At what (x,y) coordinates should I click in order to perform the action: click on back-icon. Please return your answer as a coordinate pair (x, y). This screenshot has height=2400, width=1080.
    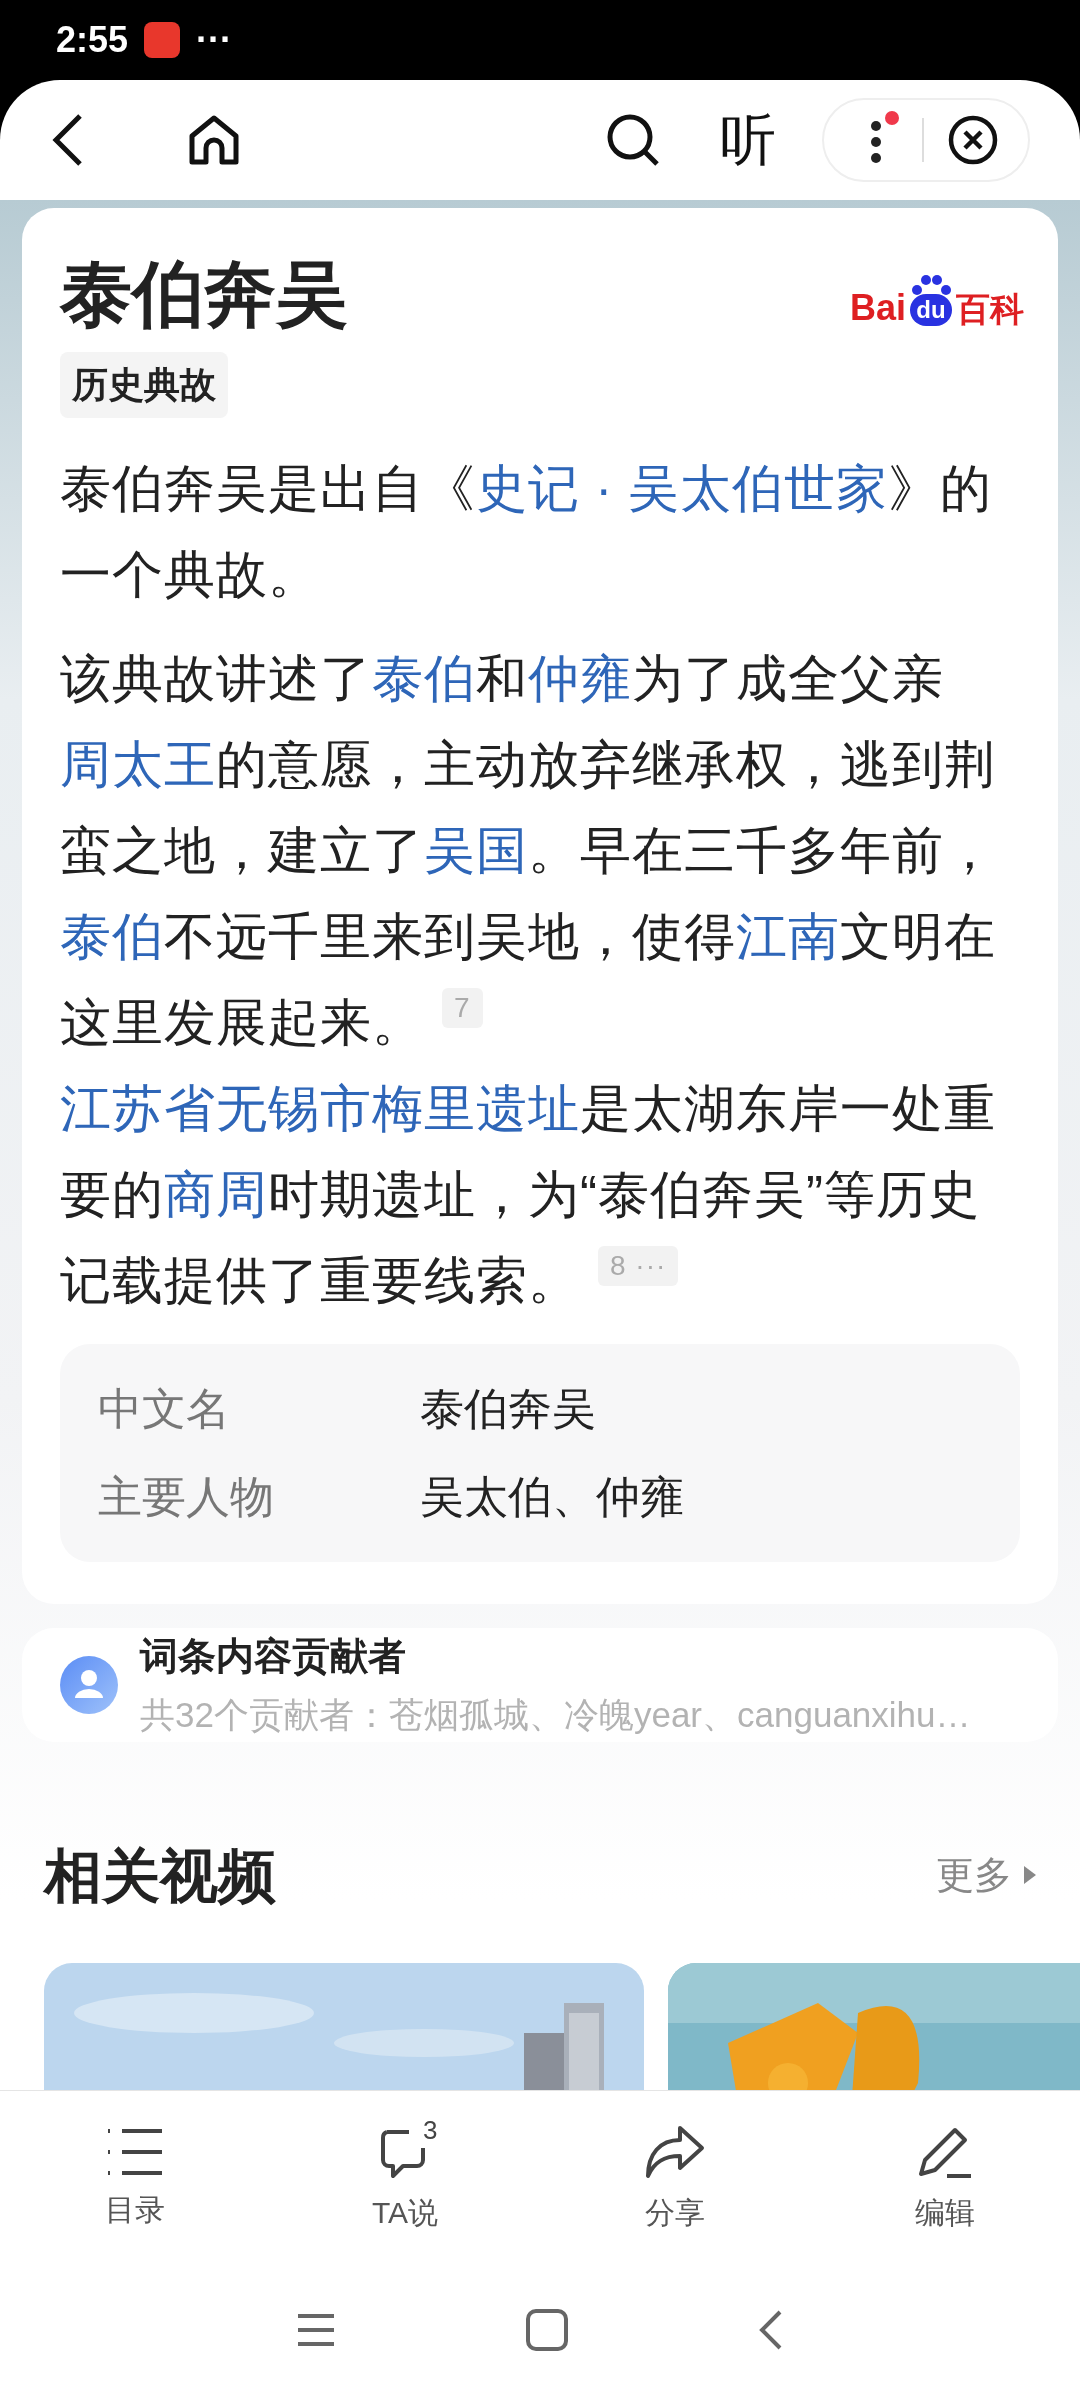
    Looking at the image, I should click on (67, 140).